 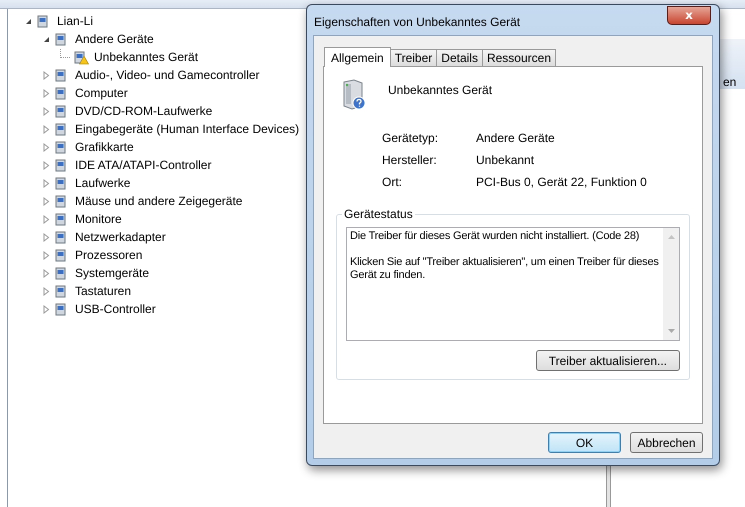 What do you see at coordinates (584, 442) in the screenshot?
I see `ok-button: OK` at bounding box center [584, 442].